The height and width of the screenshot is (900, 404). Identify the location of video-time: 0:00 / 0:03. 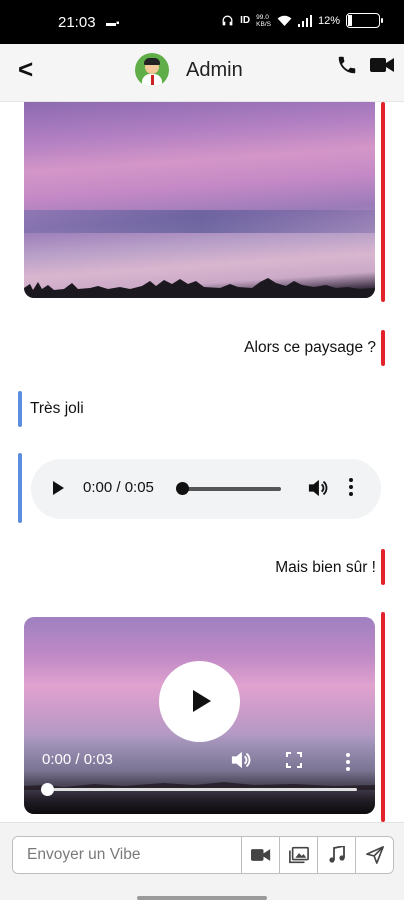
(77, 759).